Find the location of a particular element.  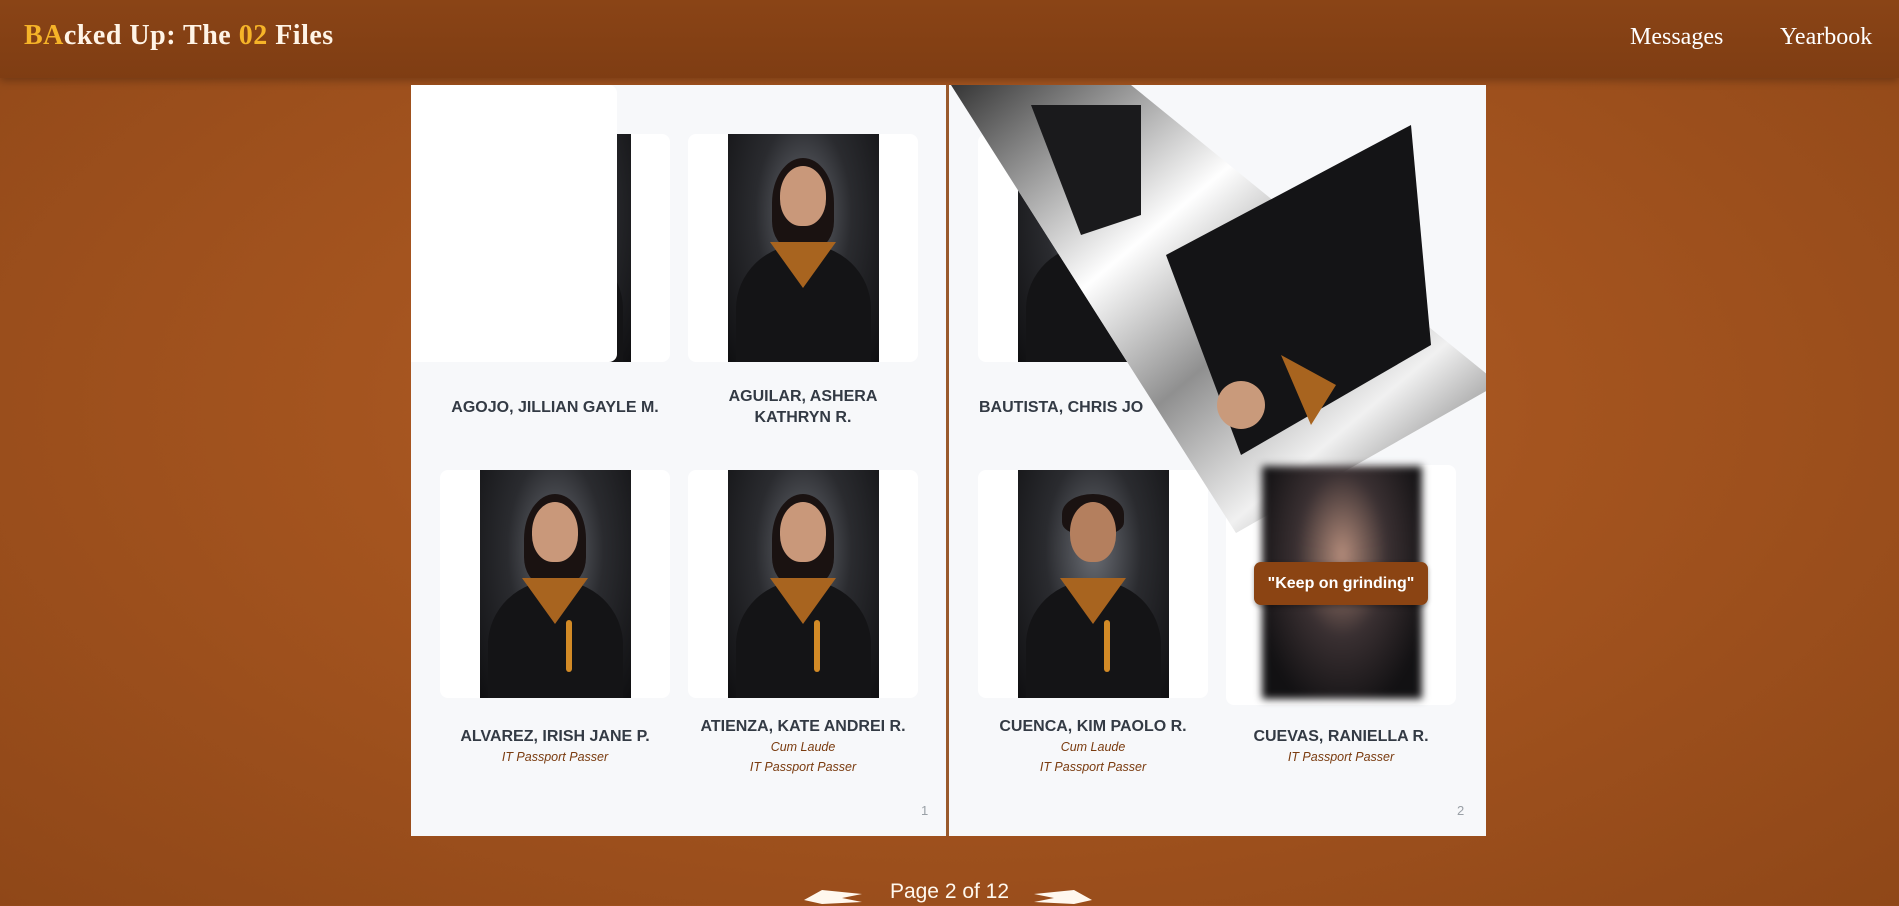

student-name: ATIENZA, KATE ANDREI R. is located at coordinates (803, 726).